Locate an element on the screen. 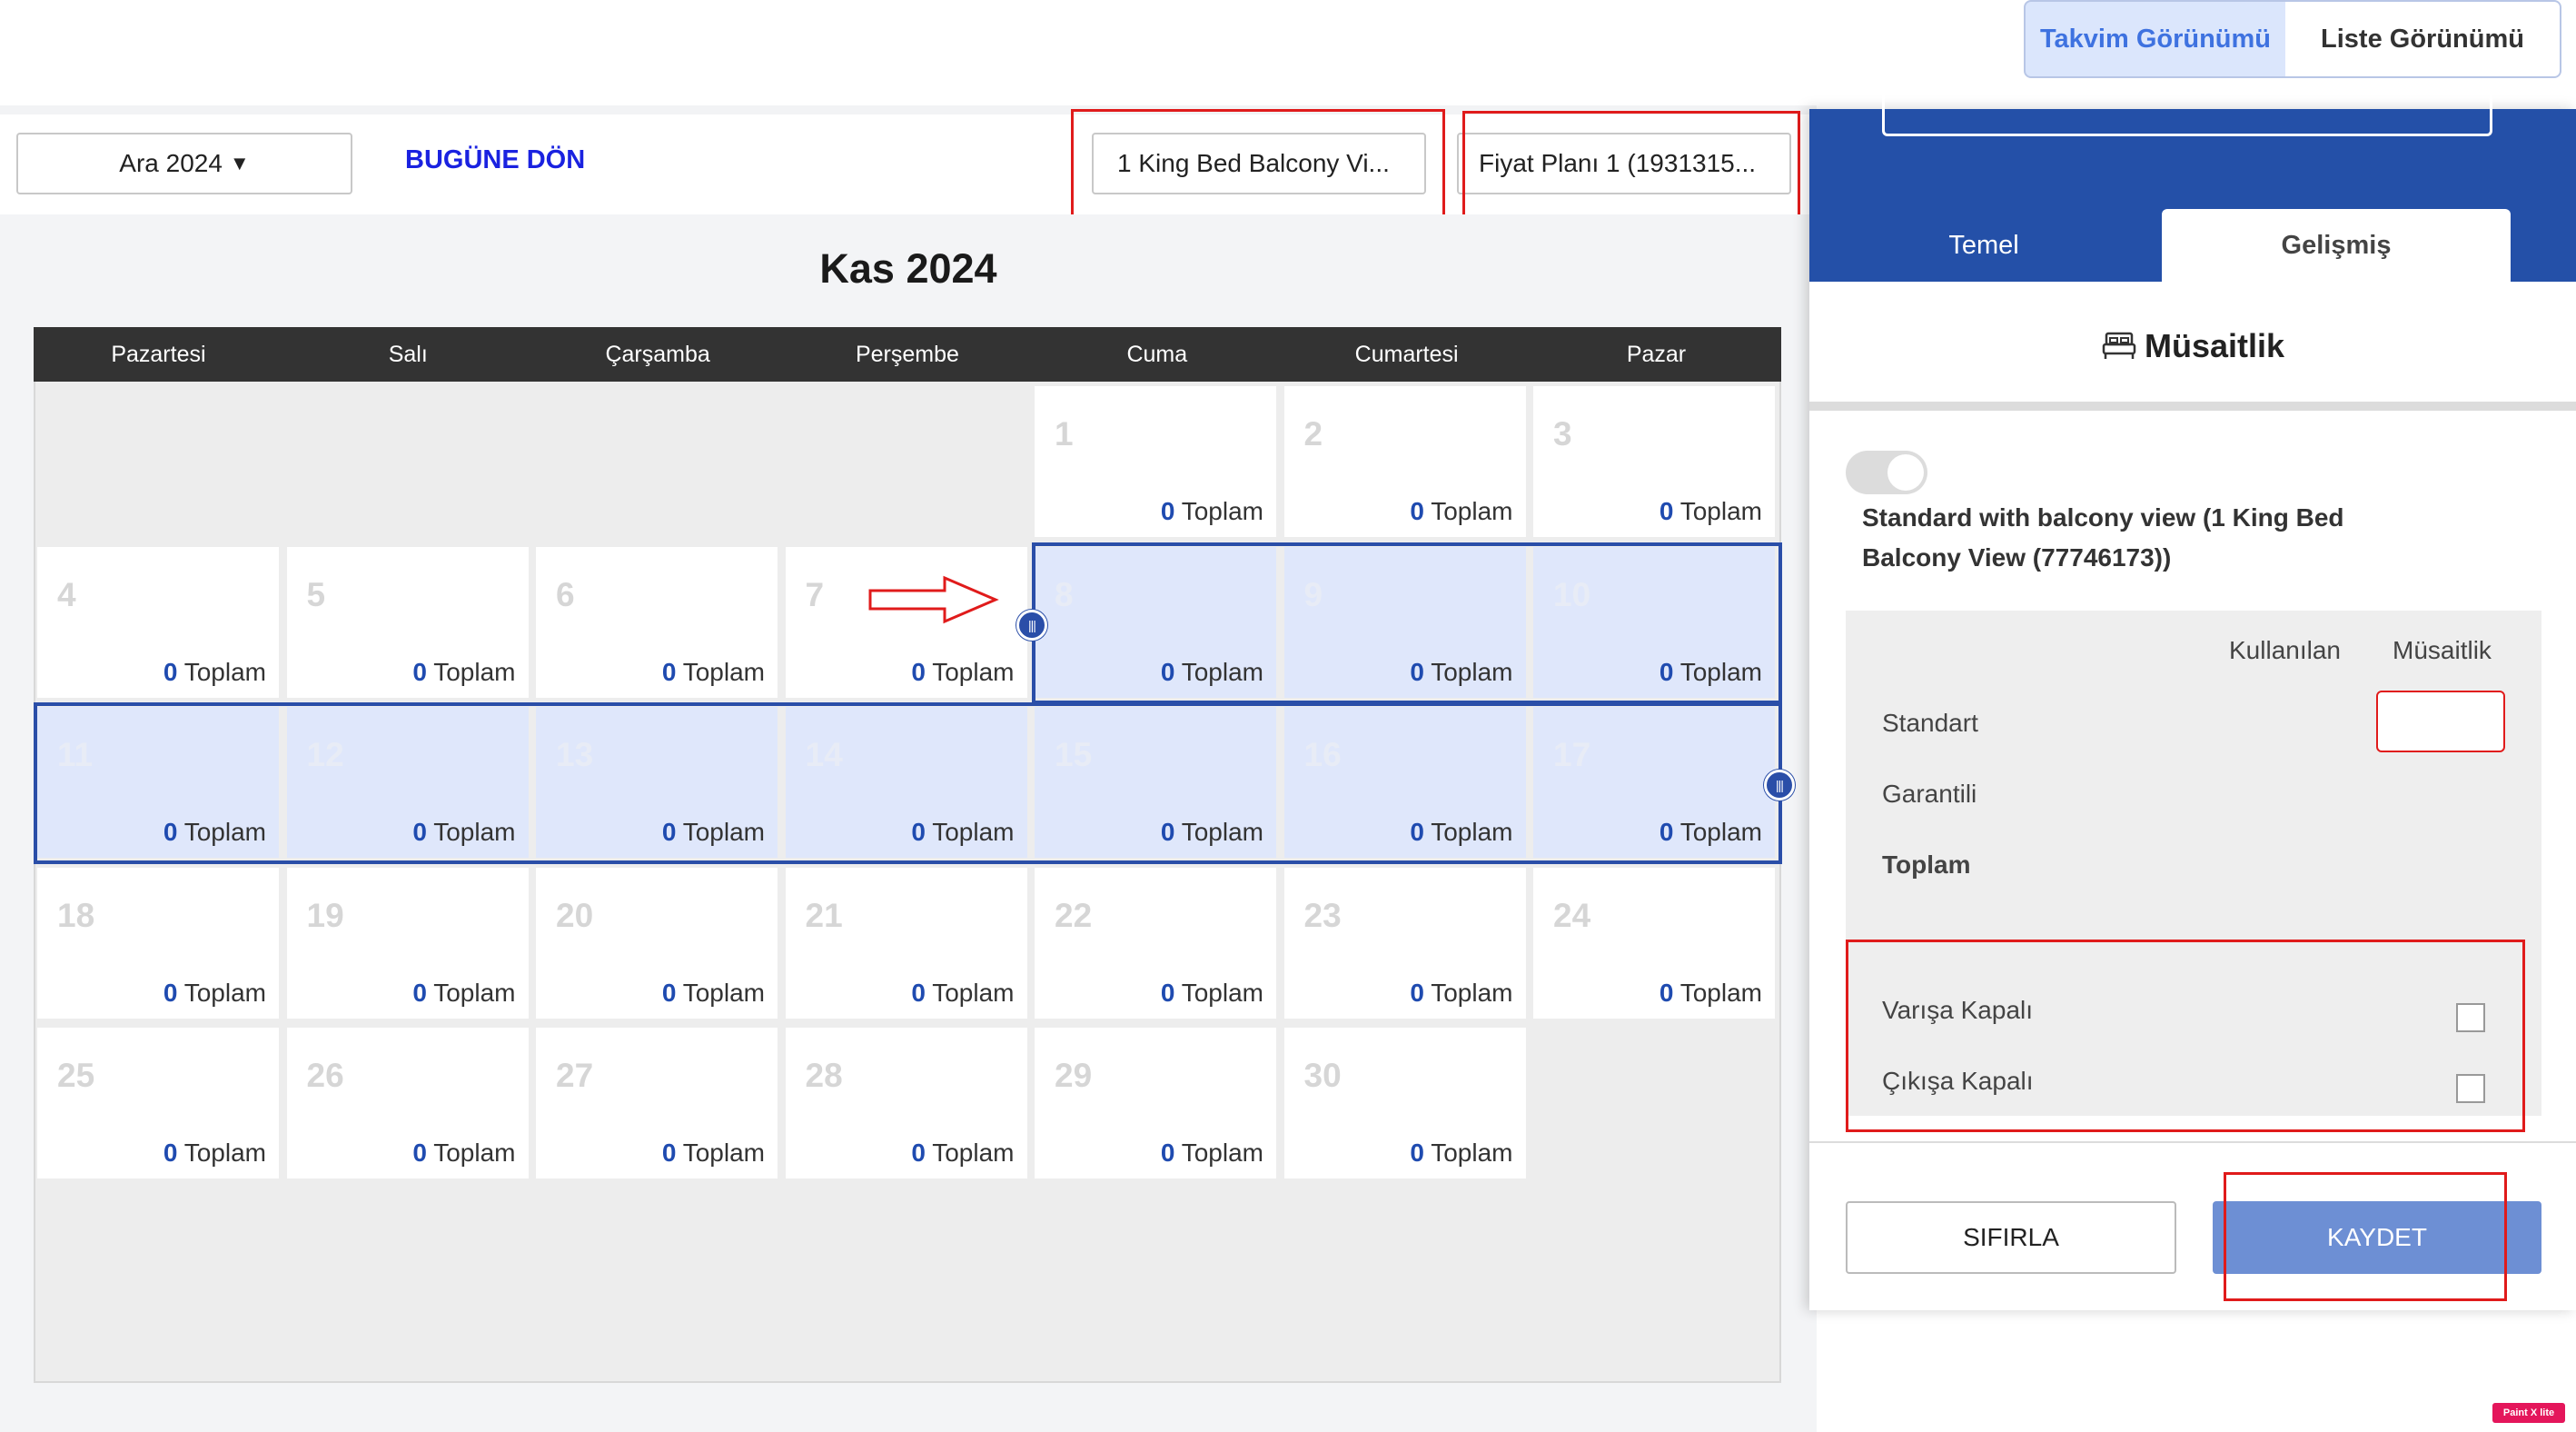 This screenshot has height=1432, width=2576. weekday-label: Perşembe is located at coordinates (907, 354).